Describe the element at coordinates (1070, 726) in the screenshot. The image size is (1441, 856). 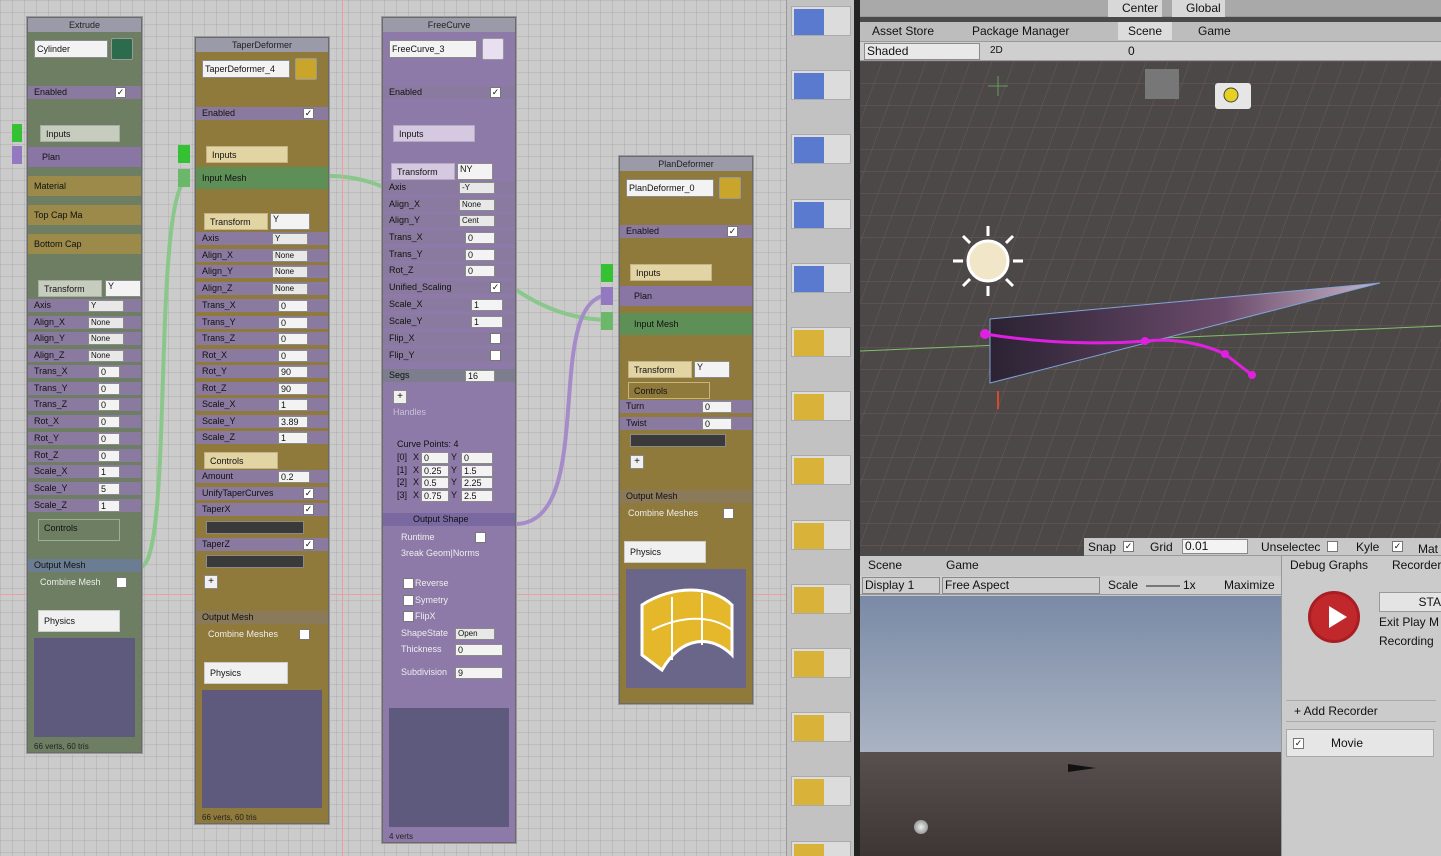
I see `game-viewport` at that location.